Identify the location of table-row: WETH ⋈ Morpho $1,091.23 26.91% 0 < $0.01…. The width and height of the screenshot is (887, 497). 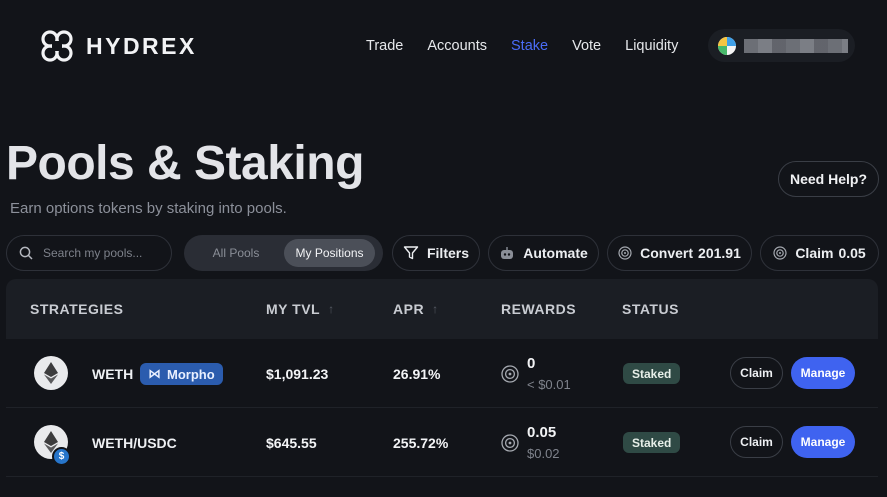
(442, 373).